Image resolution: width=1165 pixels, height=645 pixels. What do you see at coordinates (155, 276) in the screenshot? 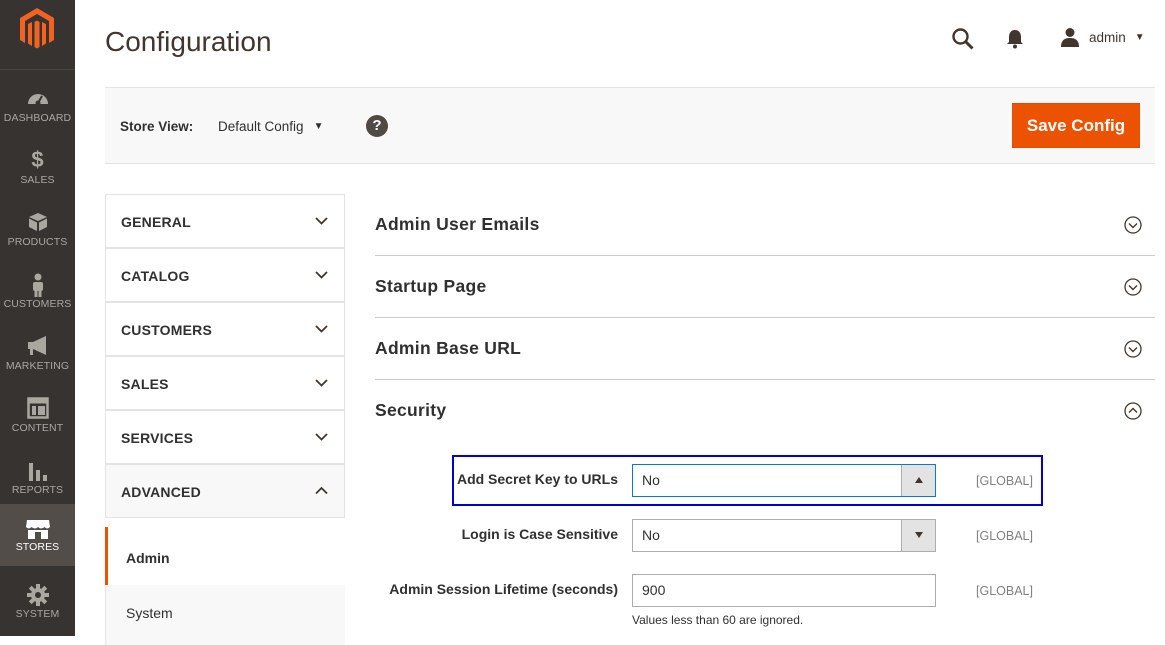
I see `tab-label: CATALOG` at bounding box center [155, 276].